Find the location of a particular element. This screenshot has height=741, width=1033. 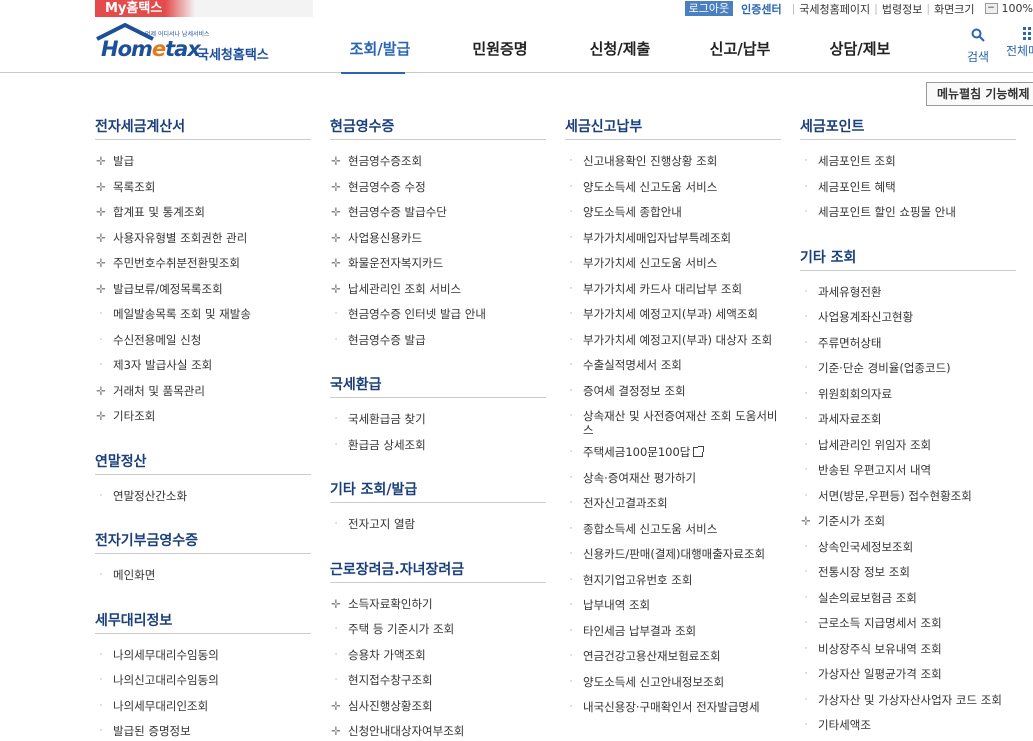

menu-item: · 위원회회의자료 is located at coordinates (908, 395).